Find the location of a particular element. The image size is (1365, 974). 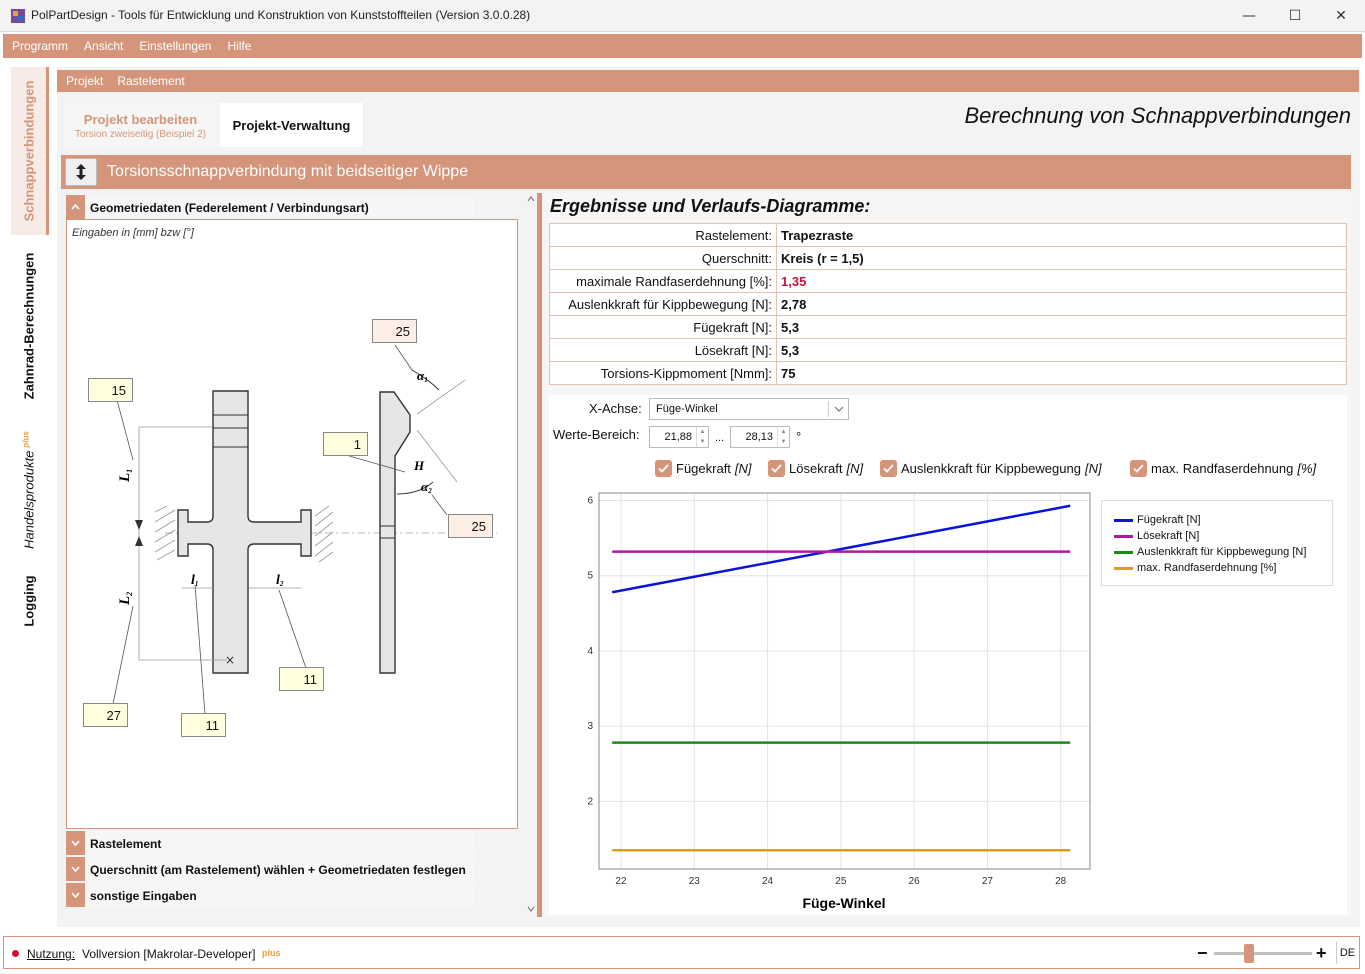

menu-bar: Programm Ansicht Einstellungen Hilfe is located at coordinates (682, 46).